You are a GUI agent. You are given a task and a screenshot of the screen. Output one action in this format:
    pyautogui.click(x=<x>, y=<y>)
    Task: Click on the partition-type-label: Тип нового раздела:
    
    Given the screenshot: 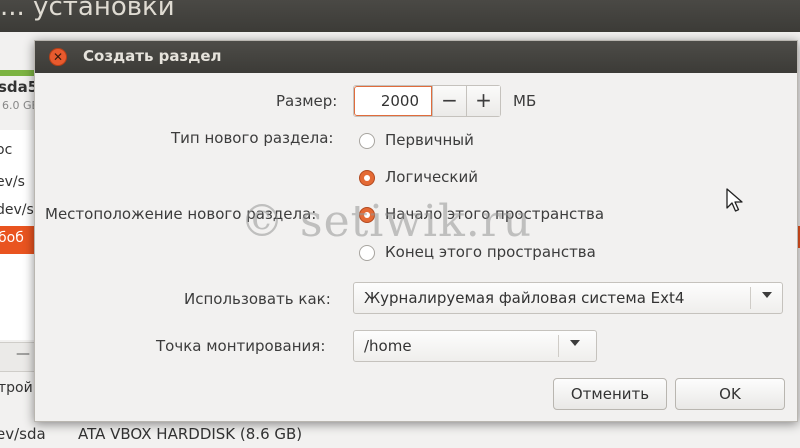 What is the action you would take?
    pyautogui.click(x=252, y=138)
    